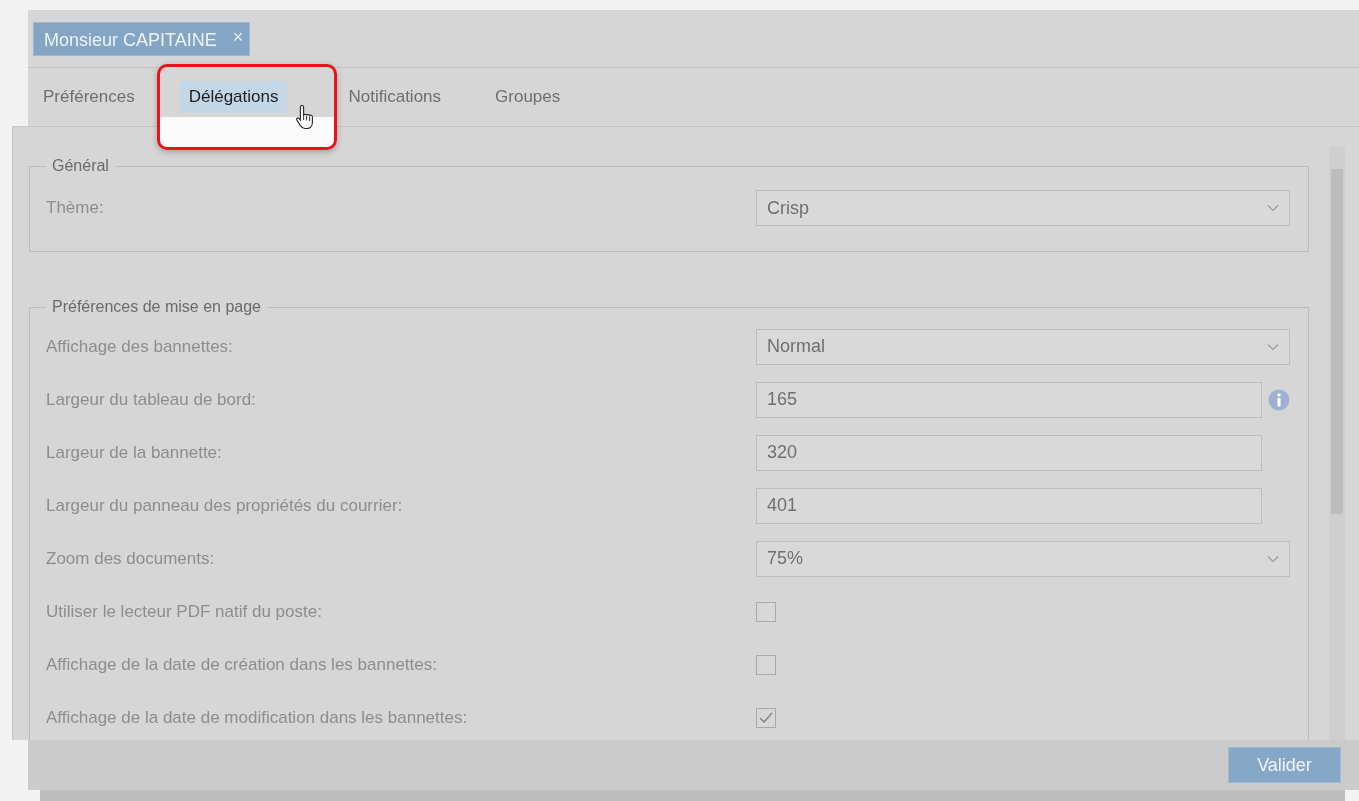 The height and width of the screenshot is (801, 1359). Describe the element at coordinates (1009, 505) in the screenshot. I see `input-field: 401` at that location.